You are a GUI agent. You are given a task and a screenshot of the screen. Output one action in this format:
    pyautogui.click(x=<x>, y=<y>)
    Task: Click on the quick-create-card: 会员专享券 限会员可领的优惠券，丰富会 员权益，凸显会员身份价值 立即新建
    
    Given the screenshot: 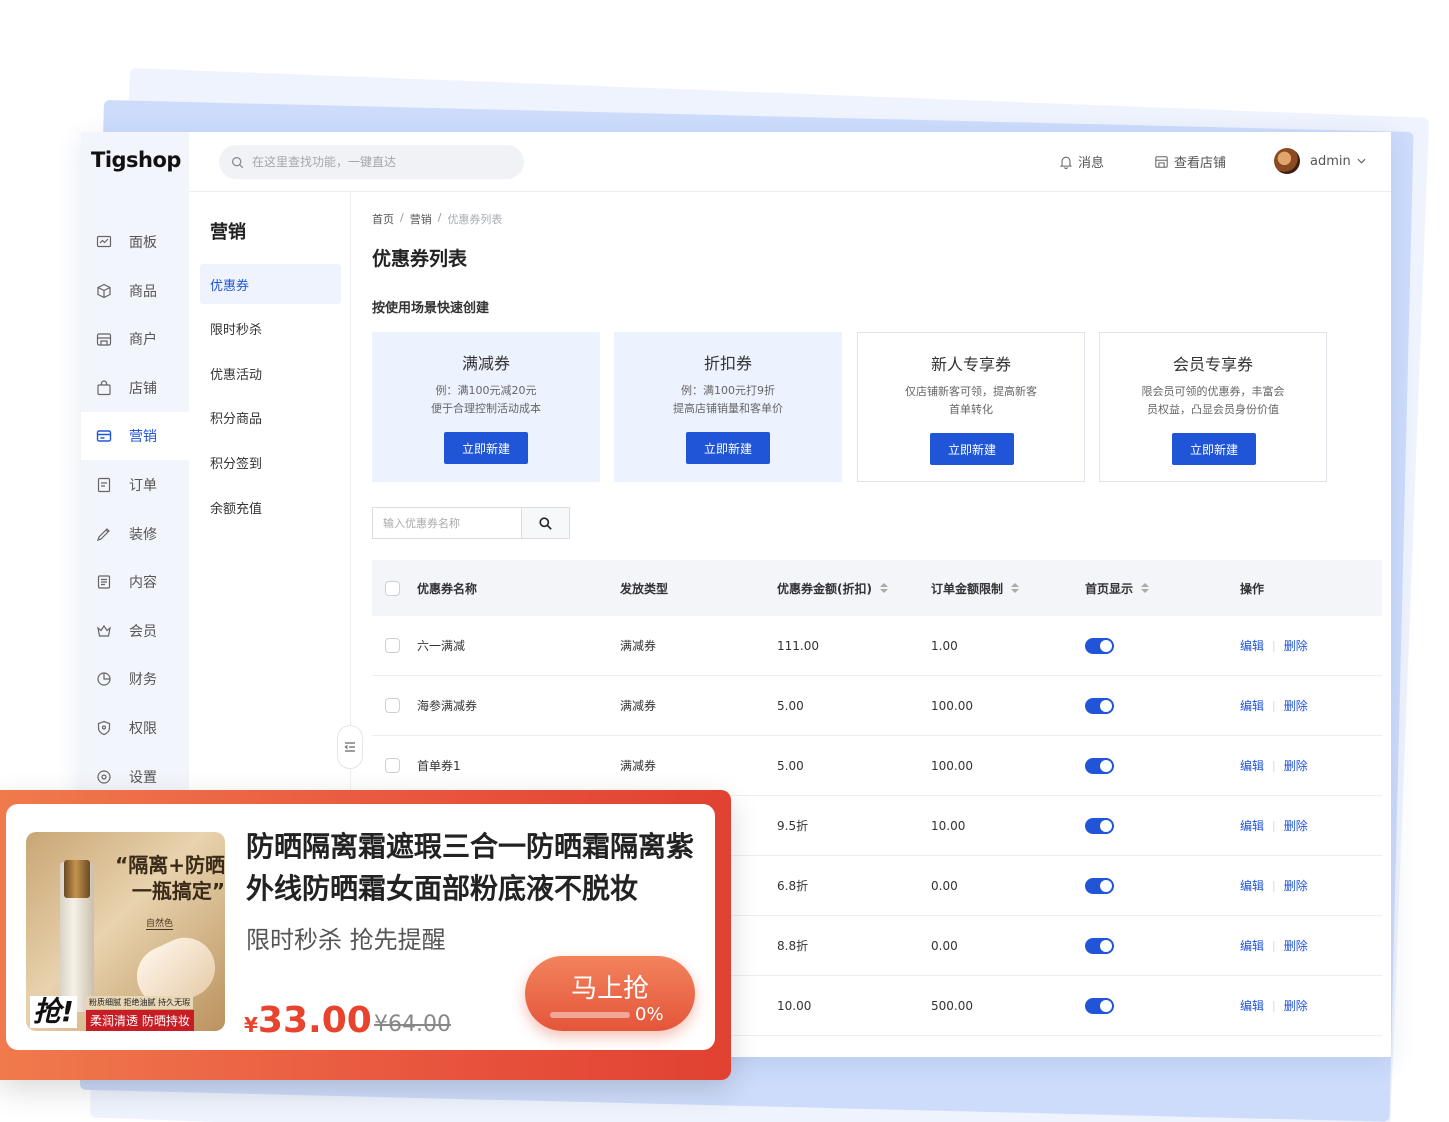 What is the action you would take?
    pyautogui.click(x=1213, y=407)
    